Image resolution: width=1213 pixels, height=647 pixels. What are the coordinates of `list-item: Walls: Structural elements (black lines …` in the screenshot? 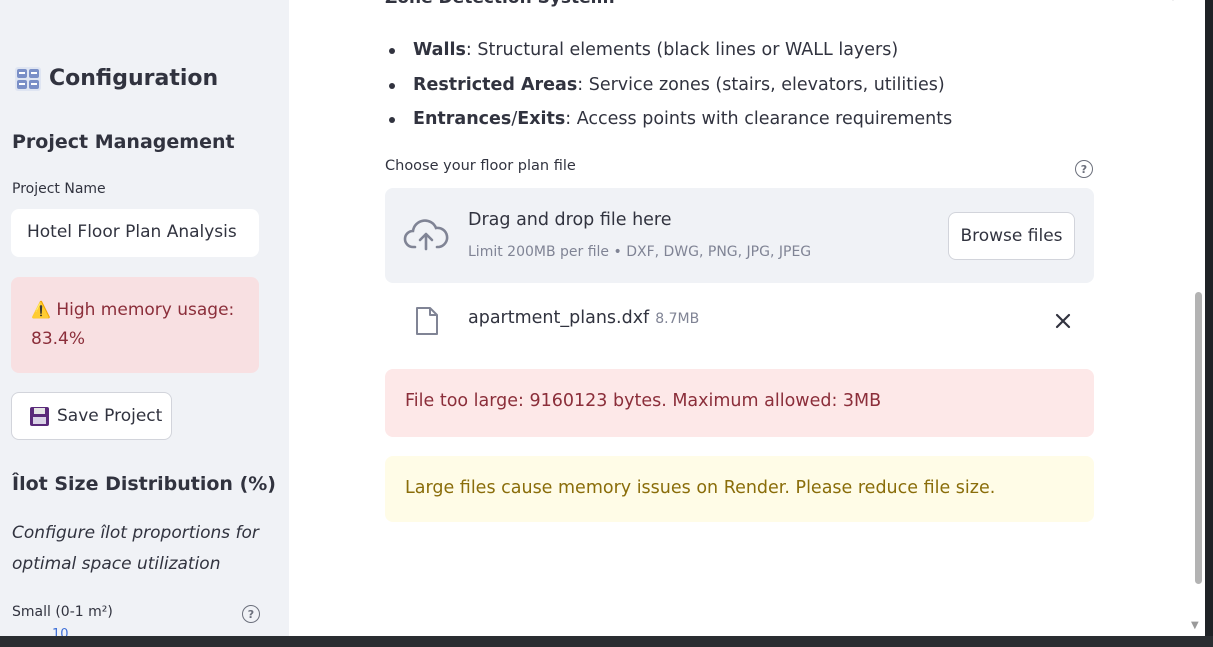 It's located at (668, 54).